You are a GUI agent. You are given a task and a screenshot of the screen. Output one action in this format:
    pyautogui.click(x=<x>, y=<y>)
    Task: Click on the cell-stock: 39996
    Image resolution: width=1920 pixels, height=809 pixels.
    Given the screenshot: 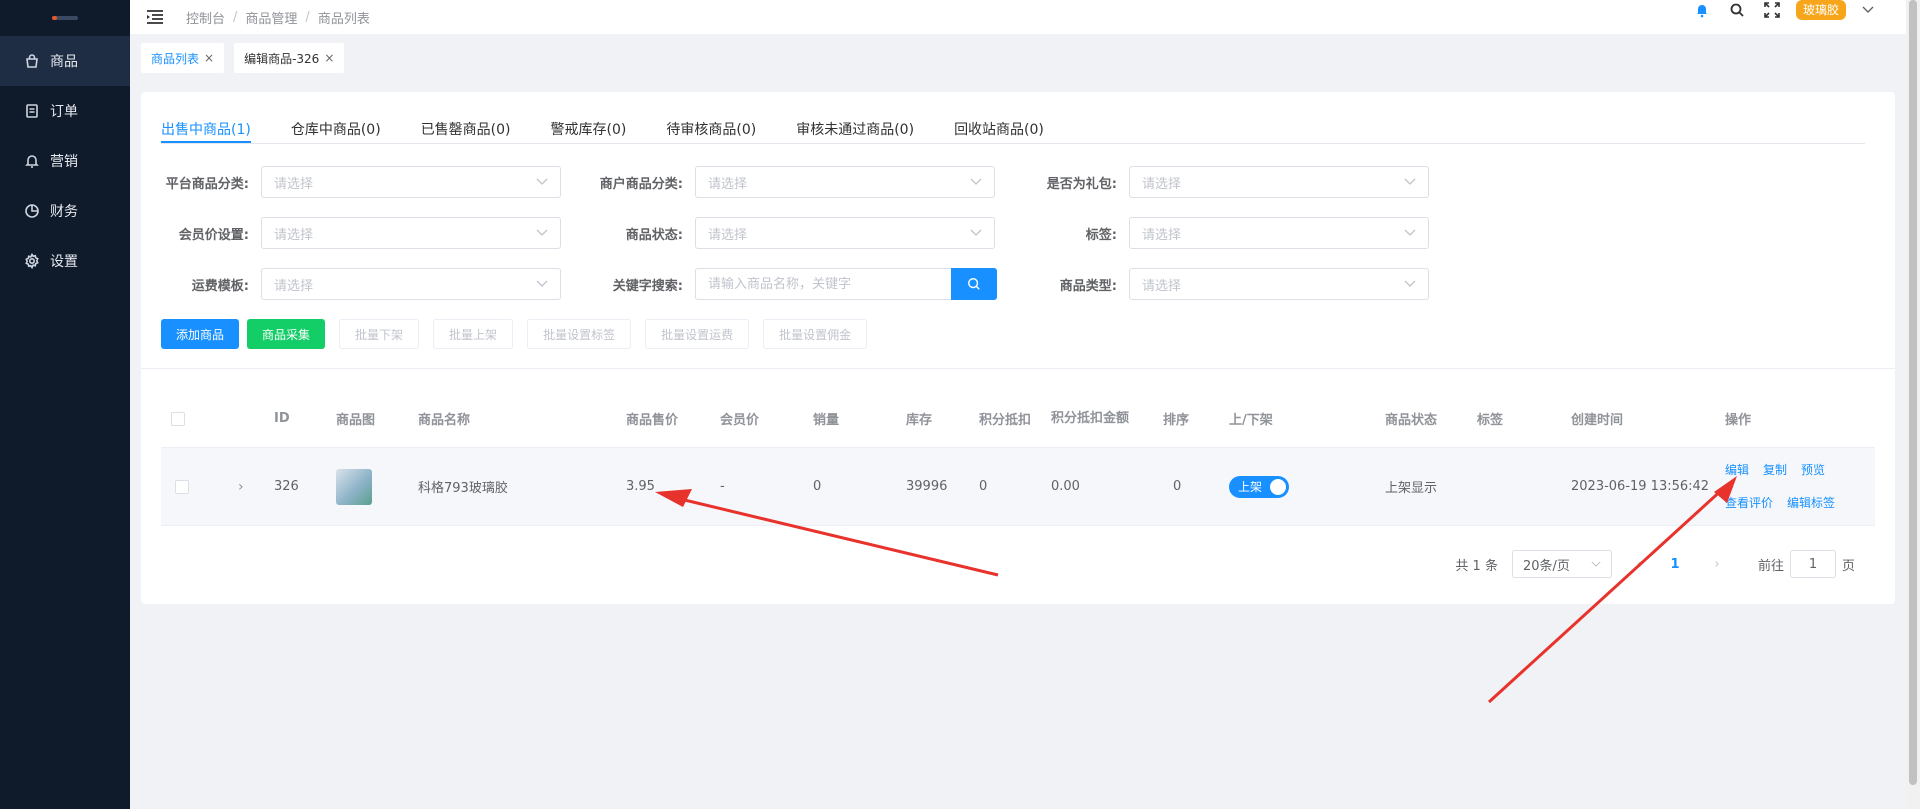 What is the action you would take?
    pyautogui.click(x=927, y=486)
    